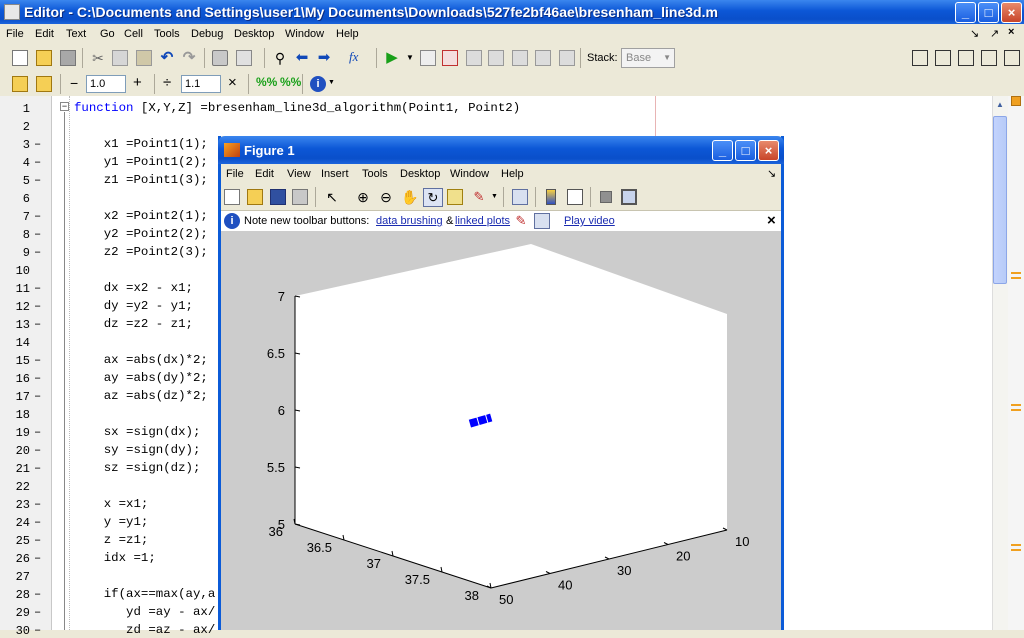 This screenshot has width=1024, height=638. I want to click on code-line: yd =ay - ax/, so click(144, 612).